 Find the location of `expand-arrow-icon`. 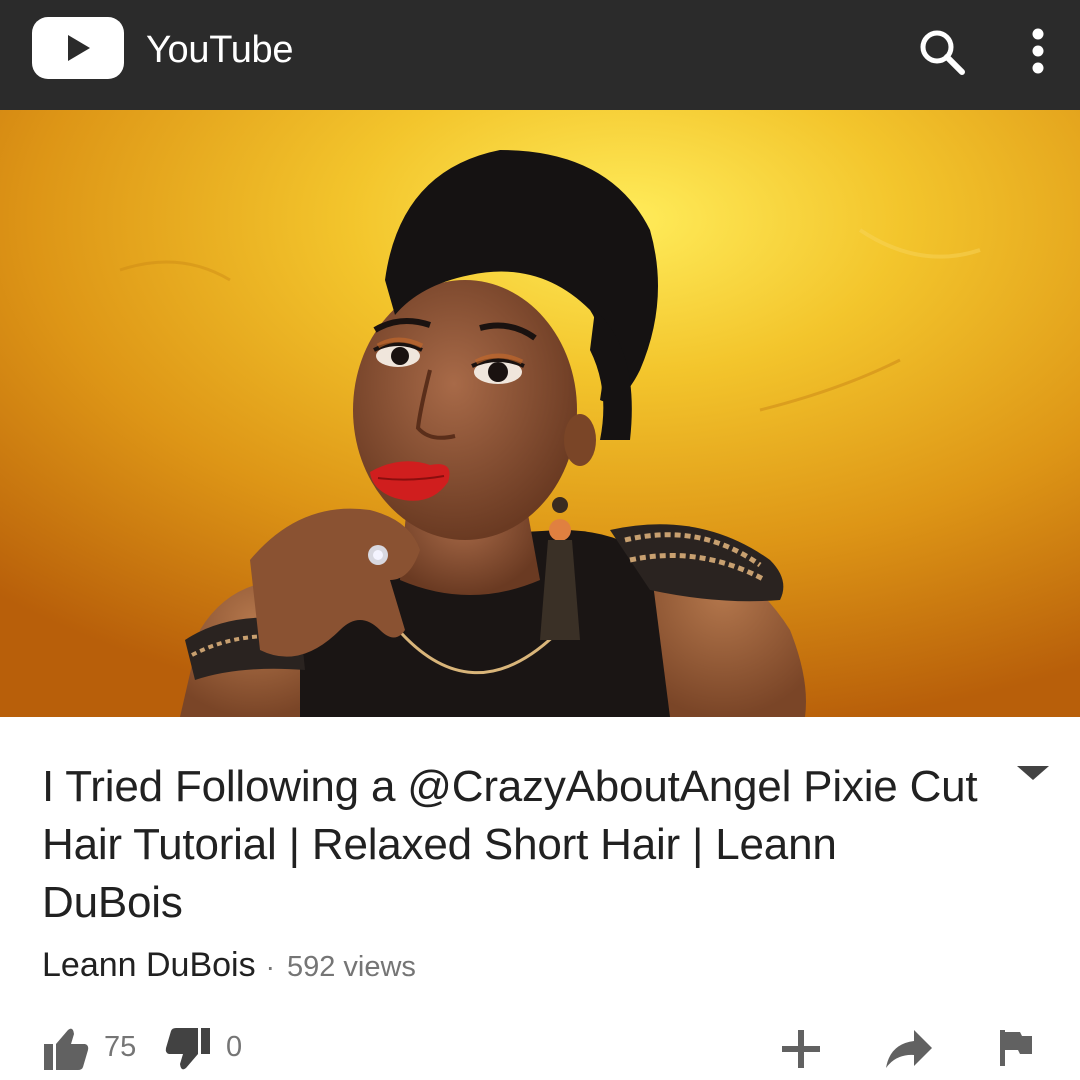

expand-arrow-icon is located at coordinates (1033, 774).